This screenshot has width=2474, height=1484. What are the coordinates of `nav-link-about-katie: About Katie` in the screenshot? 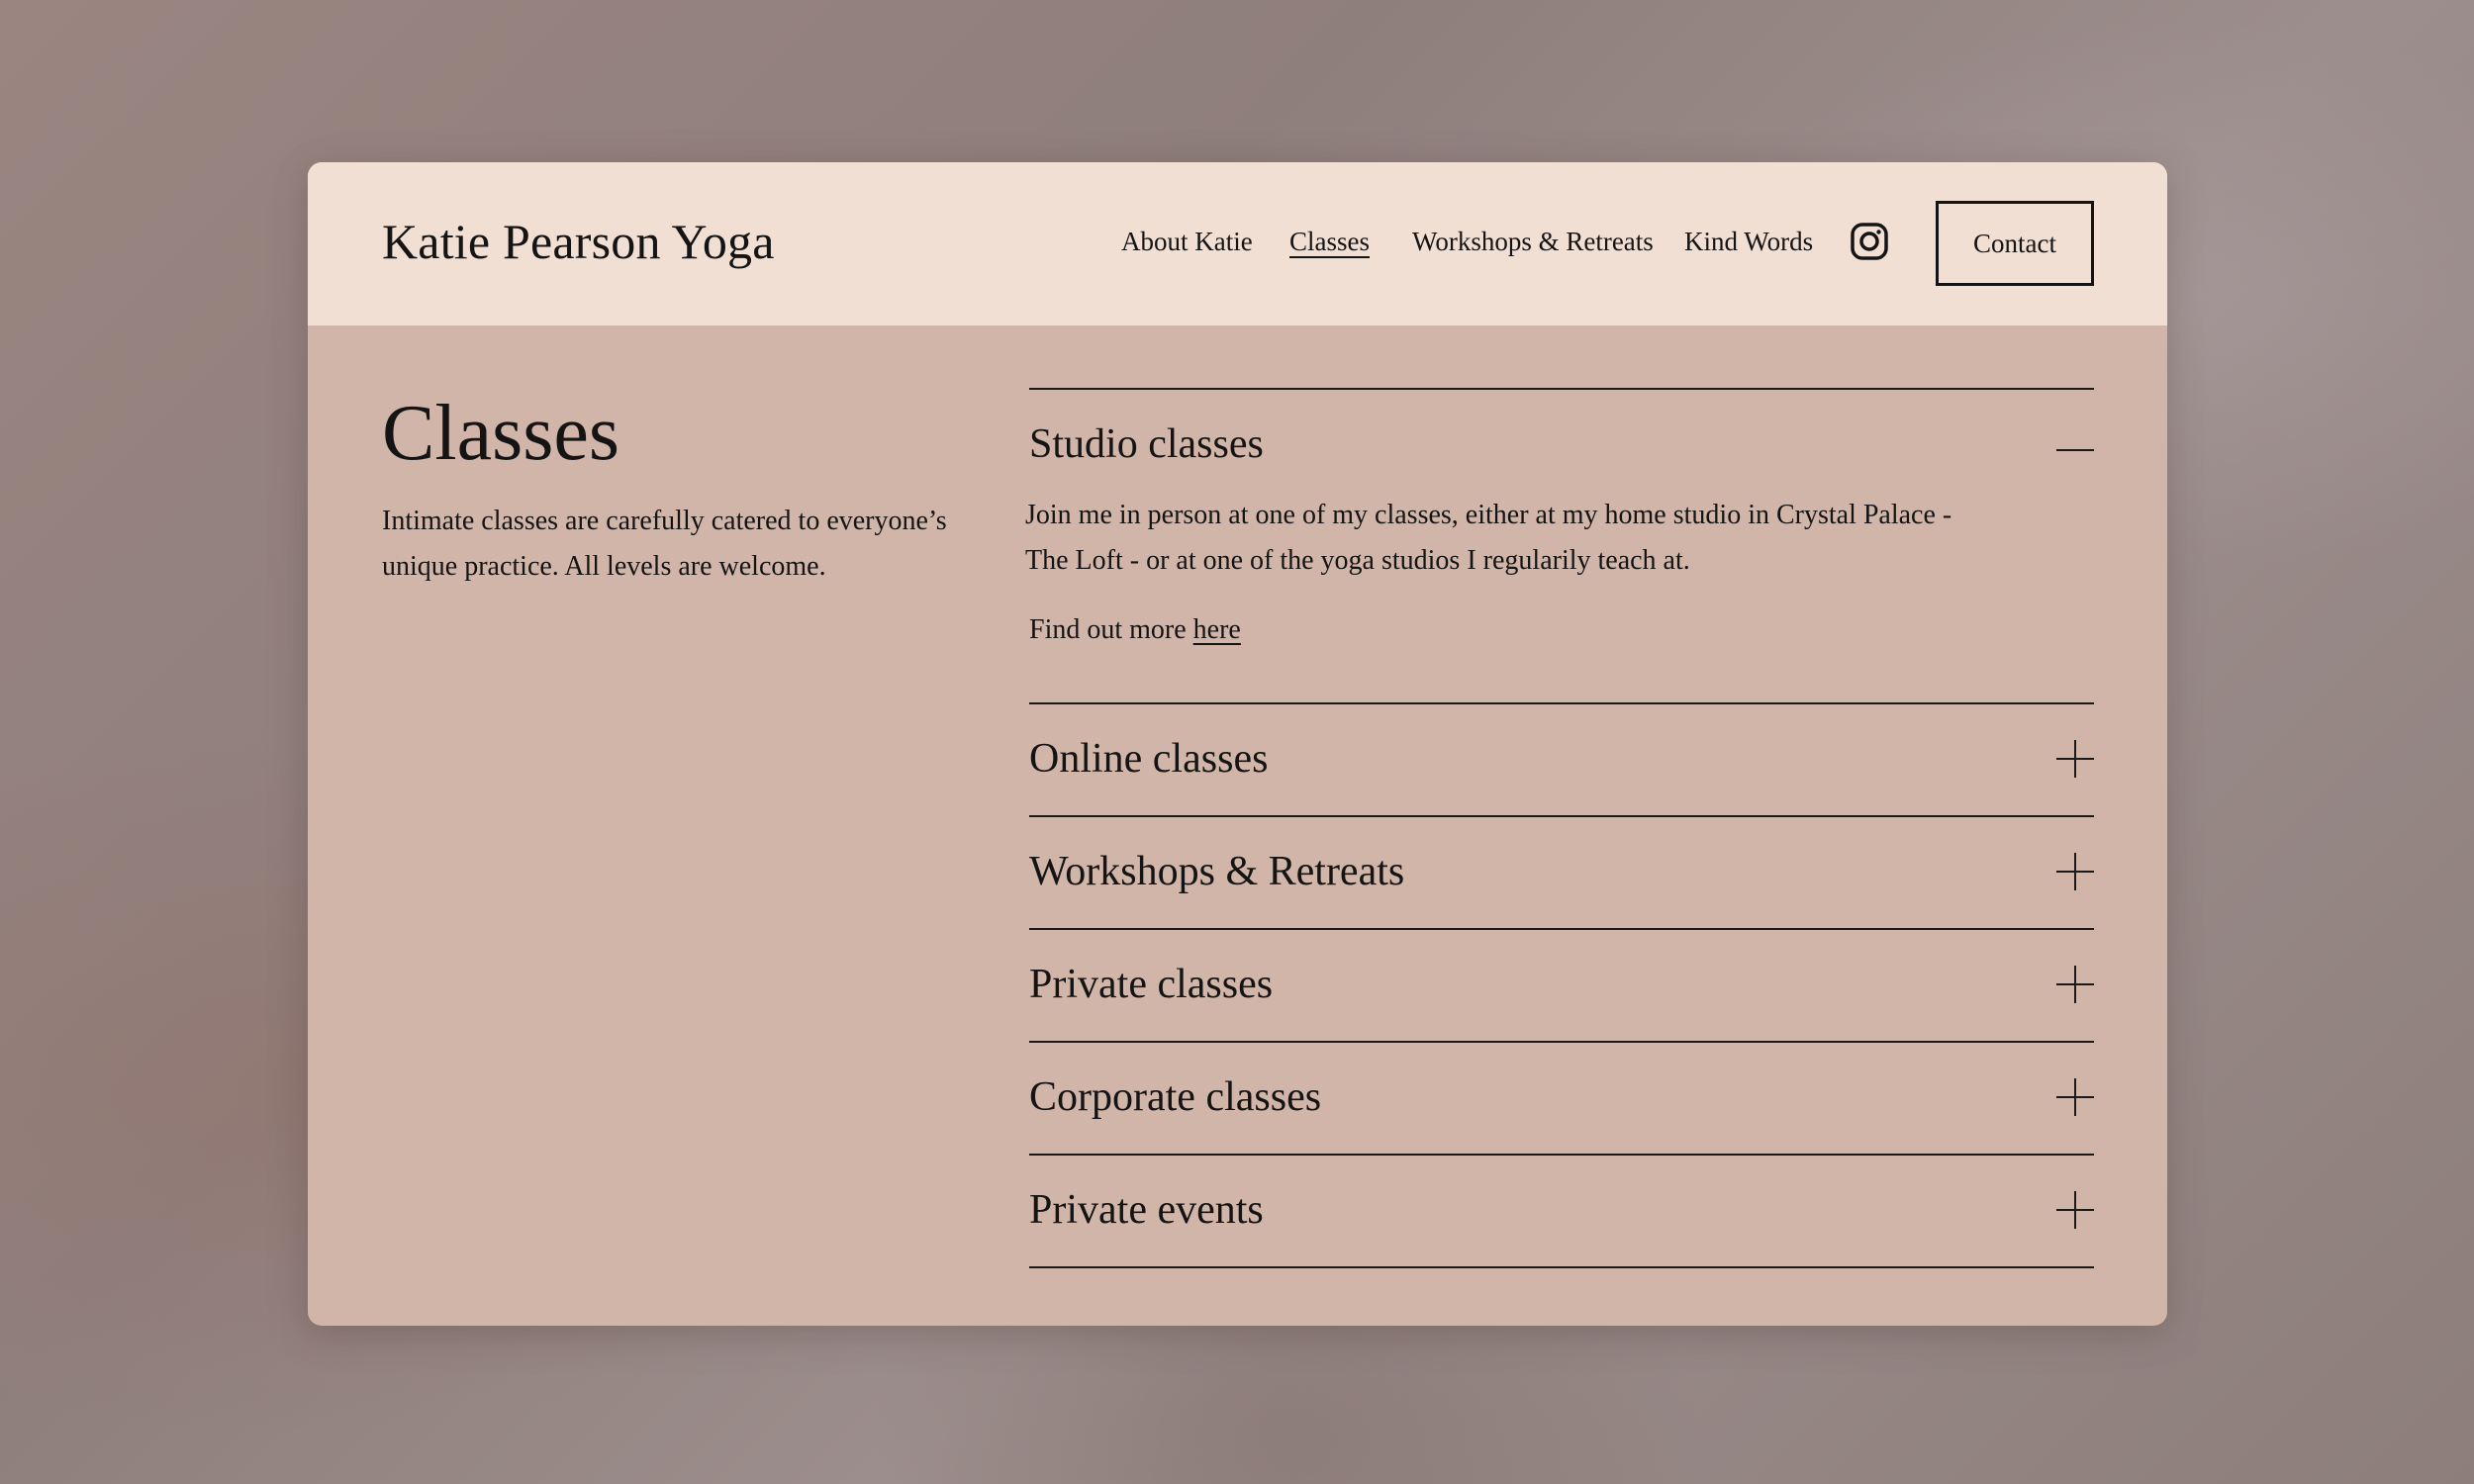 It's located at (1187, 241).